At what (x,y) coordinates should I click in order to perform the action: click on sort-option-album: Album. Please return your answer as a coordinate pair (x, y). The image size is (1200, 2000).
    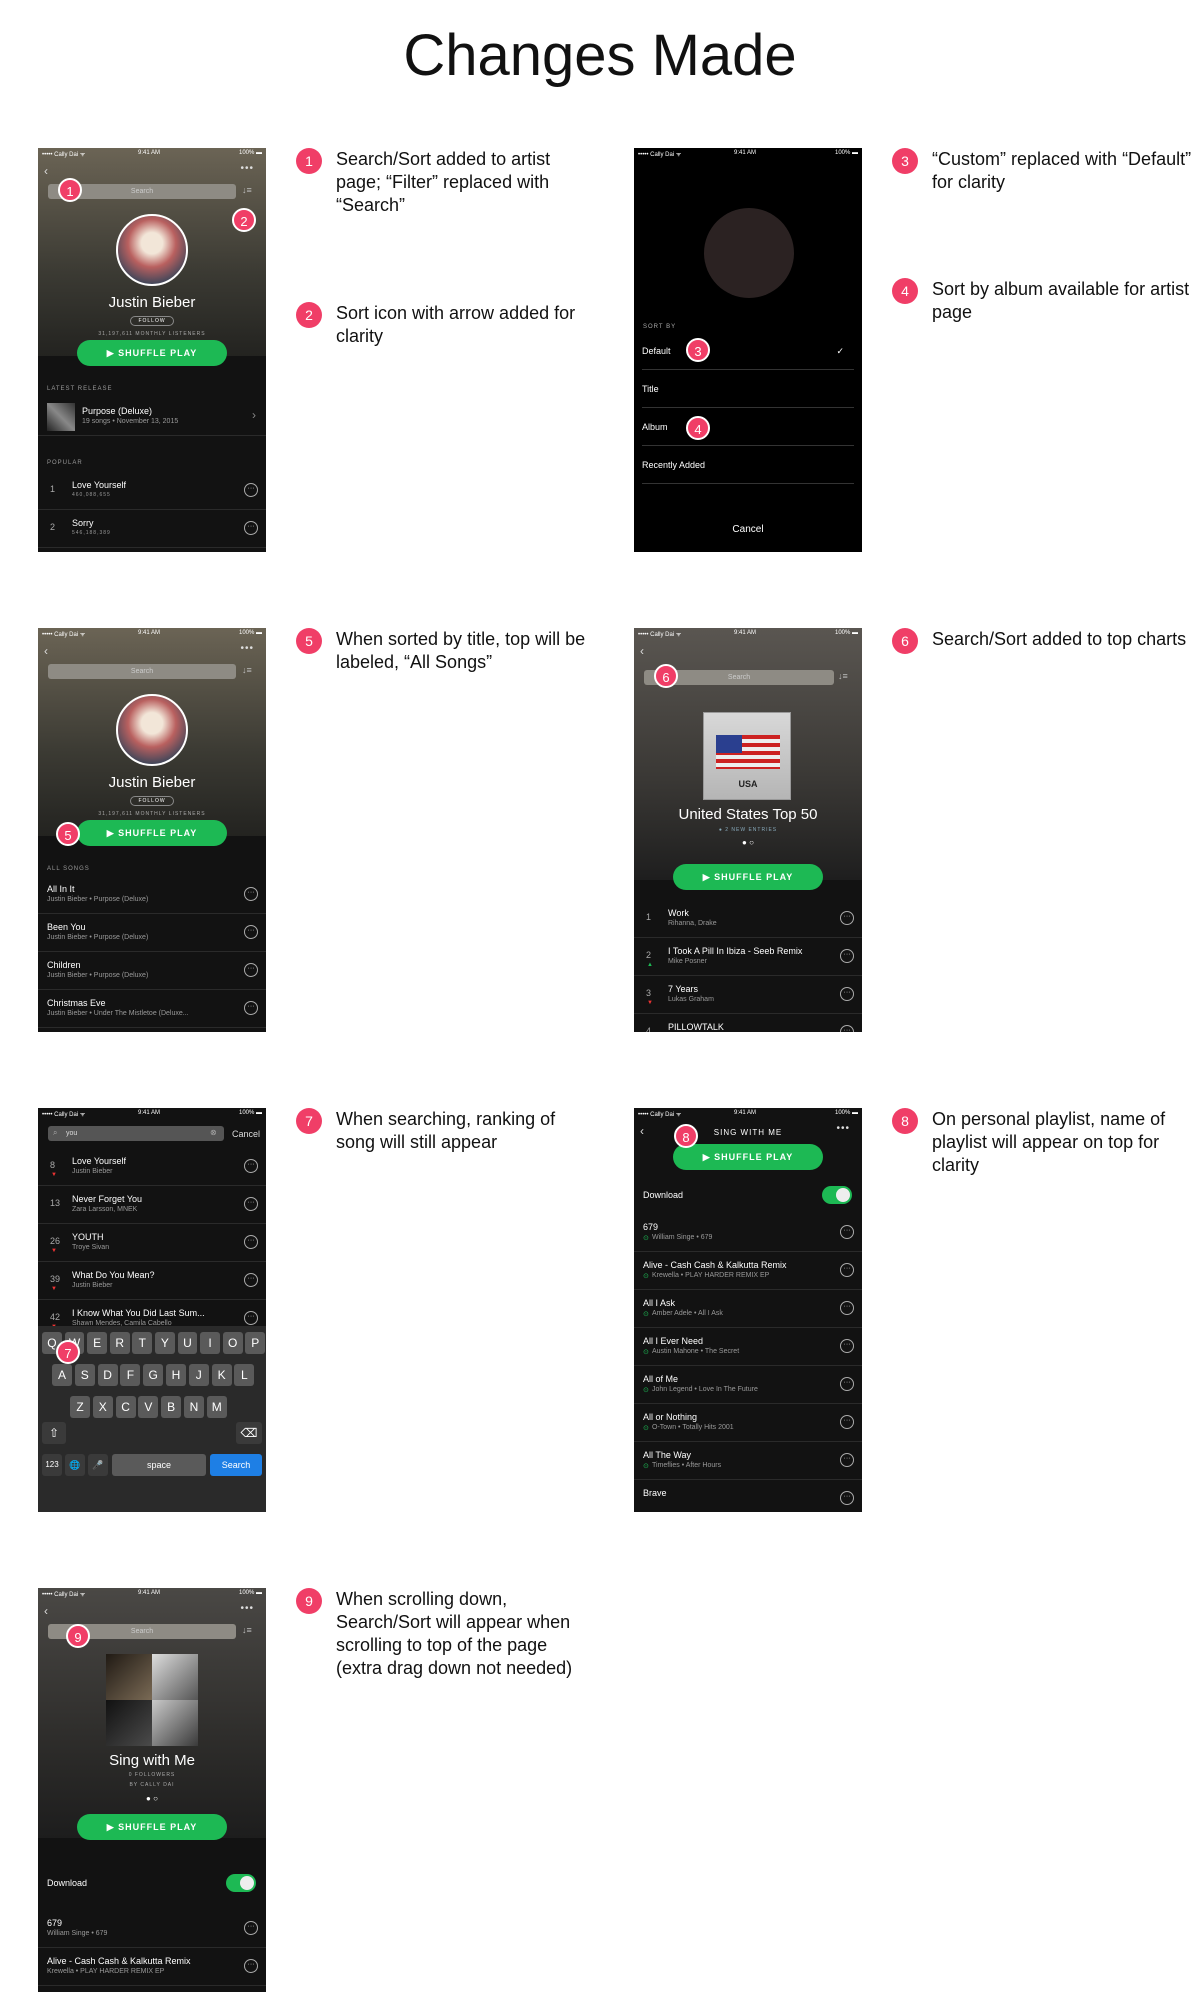
    Looking at the image, I should click on (748, 427).